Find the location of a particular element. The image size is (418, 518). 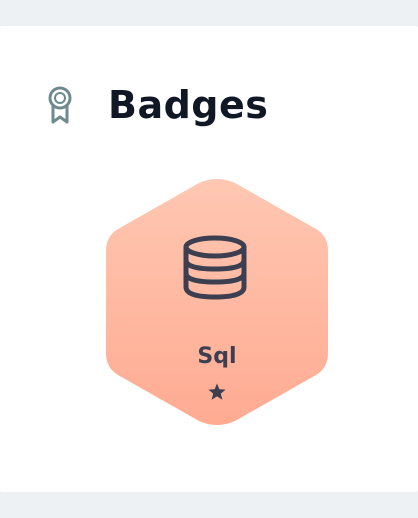

badge-label: Sql is located at coordinates (217, 356).